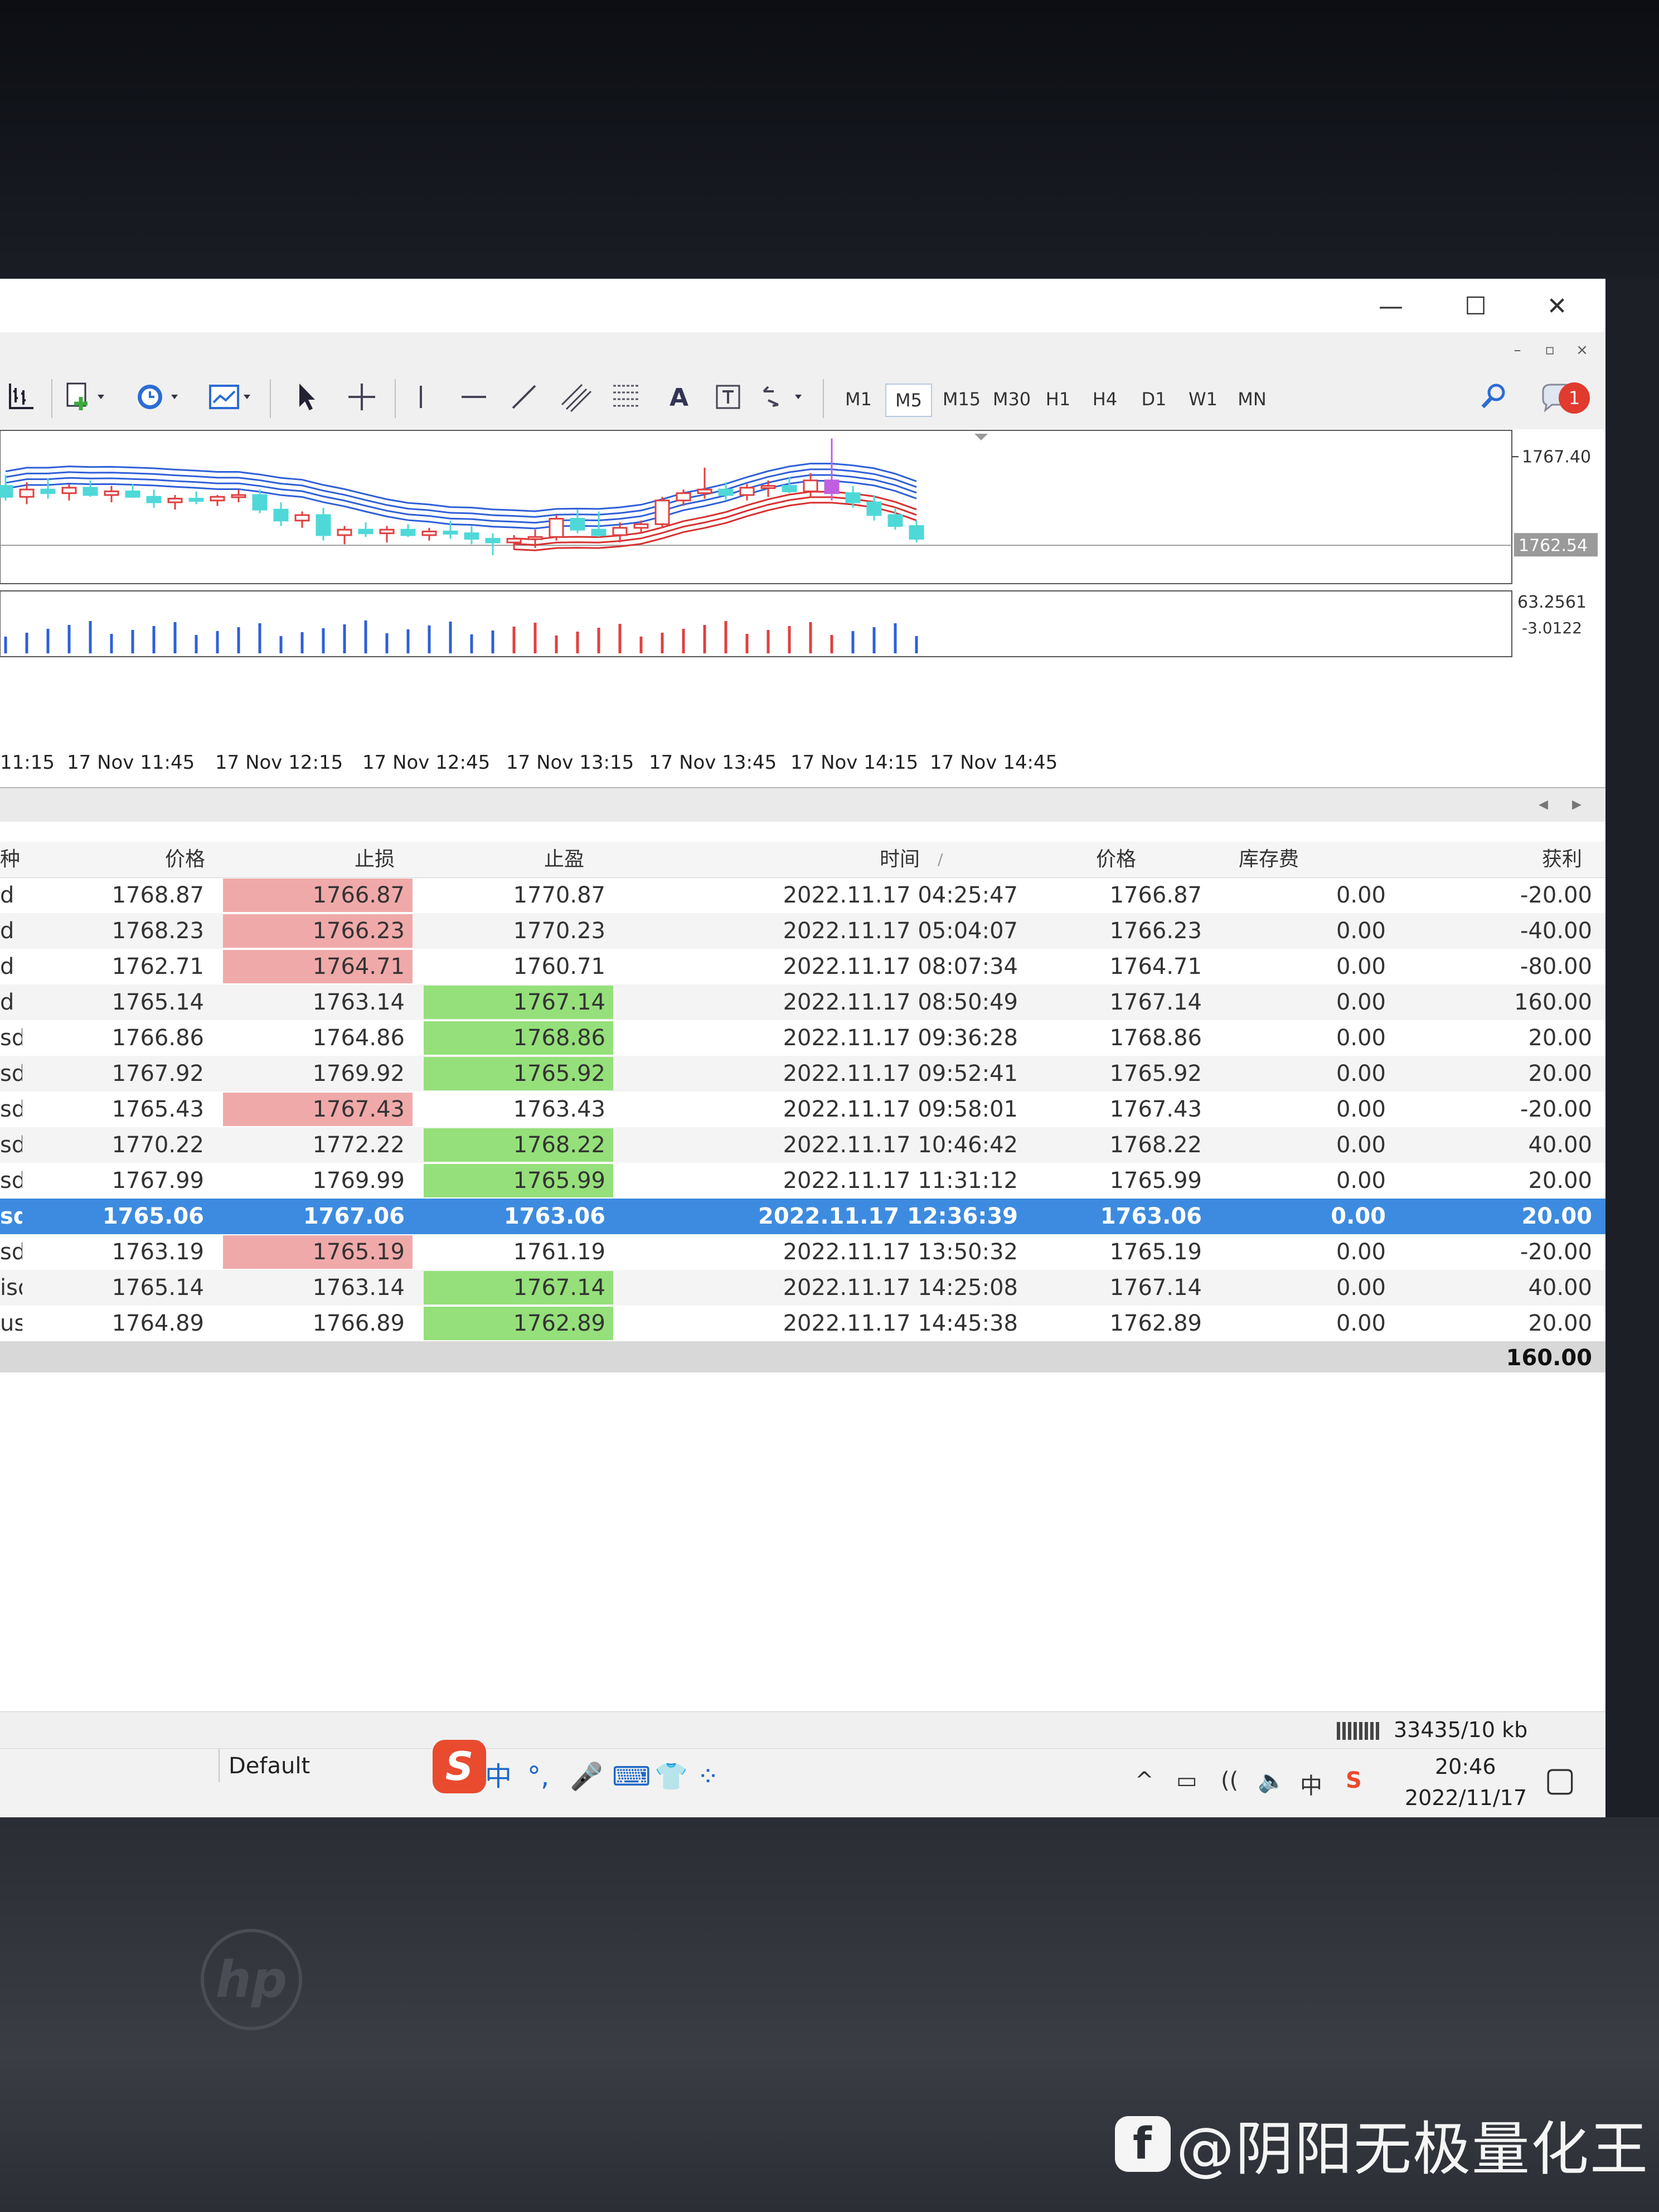 The height and width of the screenshot is (2212, 1659). I want to click on column-symbol: 种, so click(11, 859).